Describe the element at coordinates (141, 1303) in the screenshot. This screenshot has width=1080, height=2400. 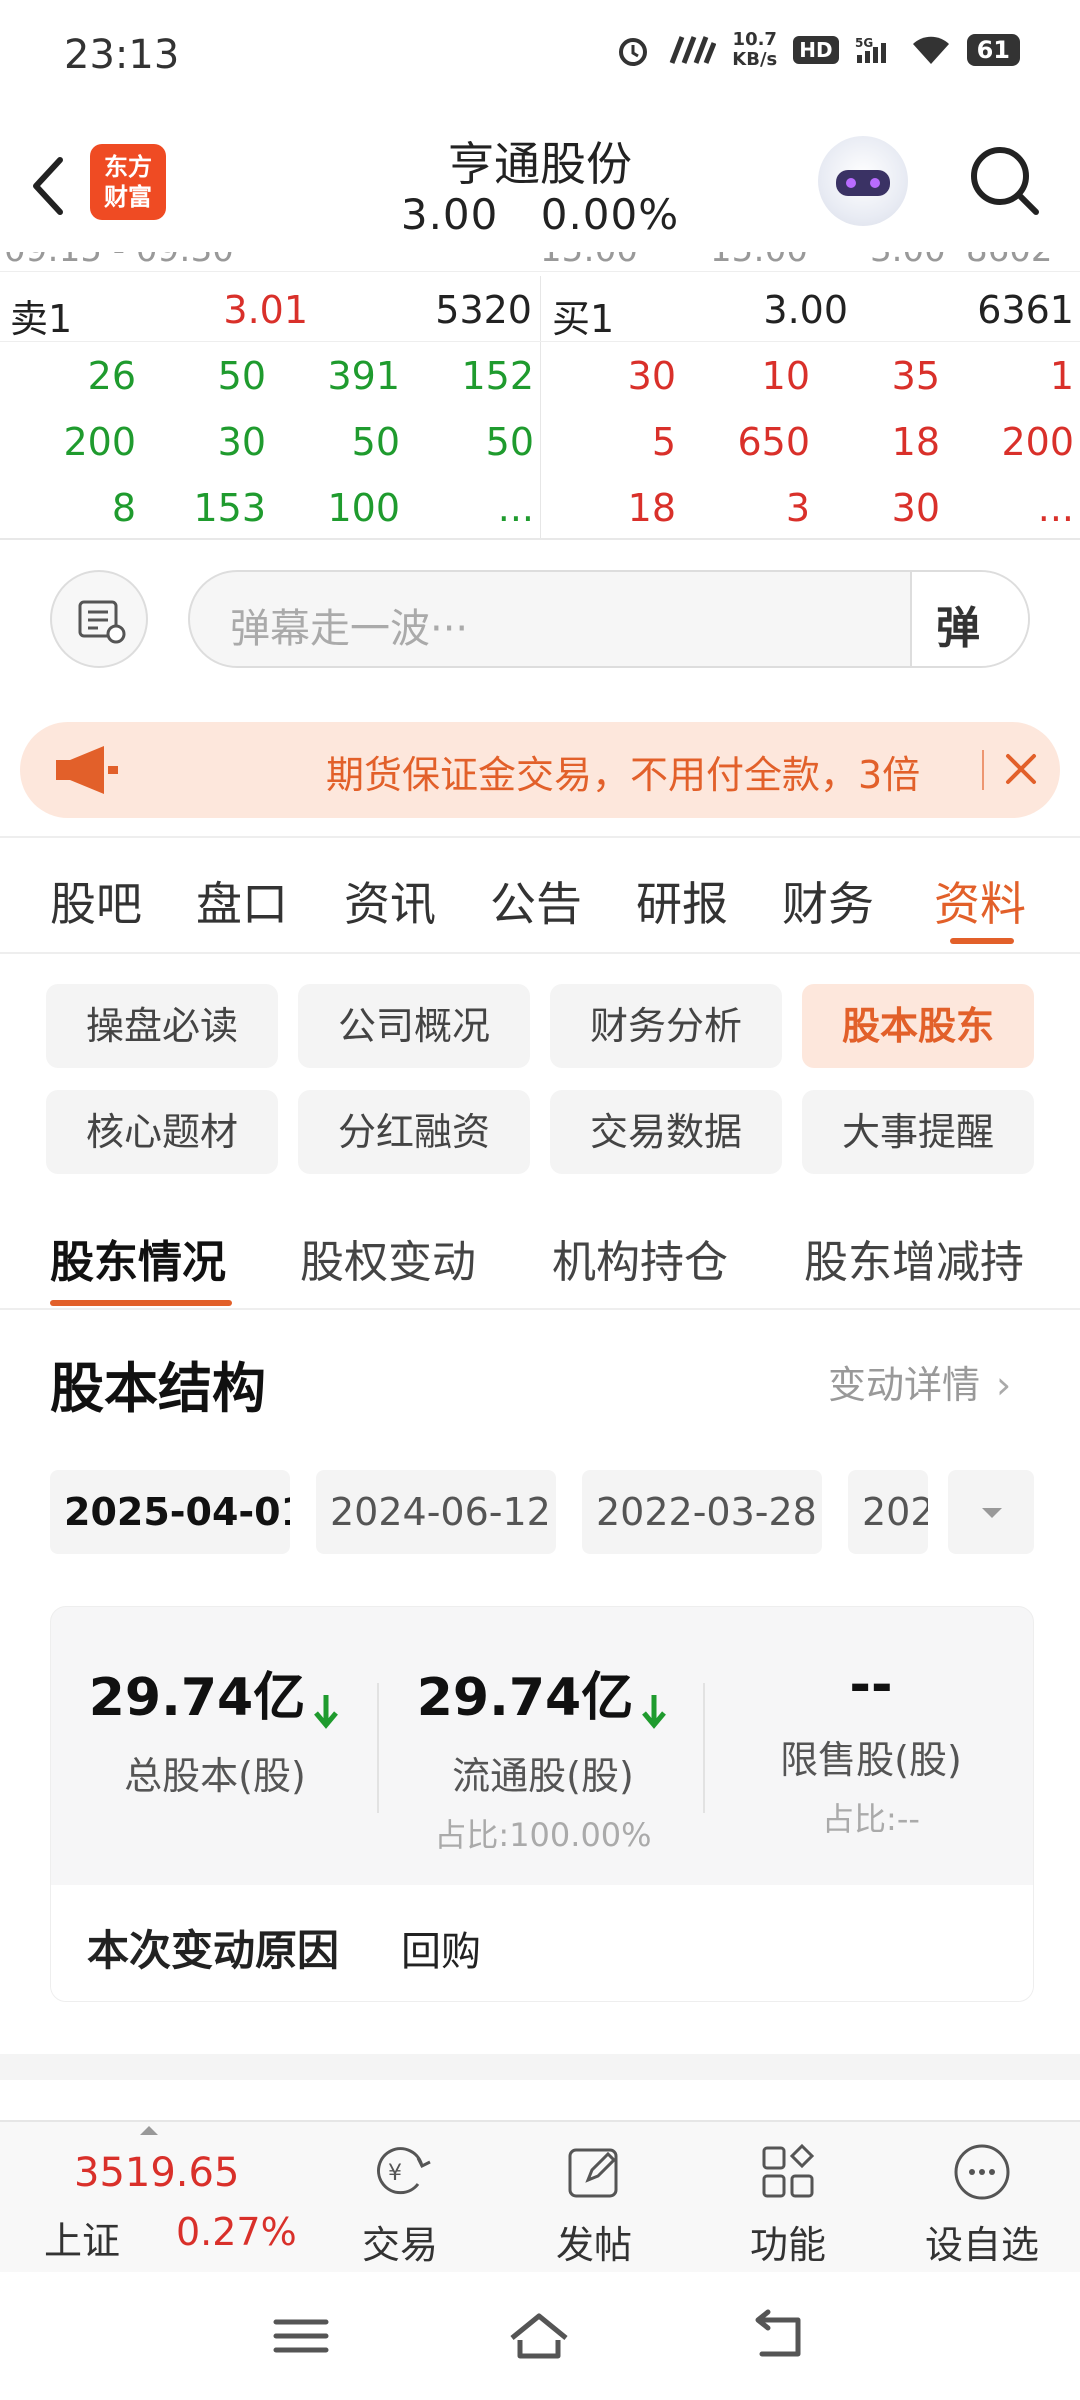
I see `active-subtab-indicator` at that location.